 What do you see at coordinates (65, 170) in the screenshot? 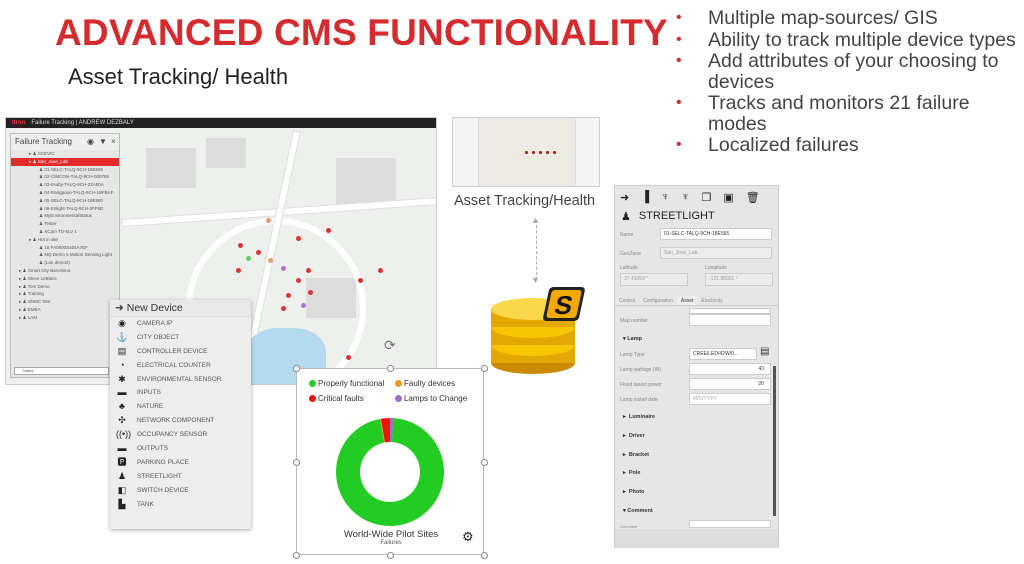
I see `tree-item: ♟ 01-SELC-TALQ-9CH-18E565` at bounding box center [65, 170].